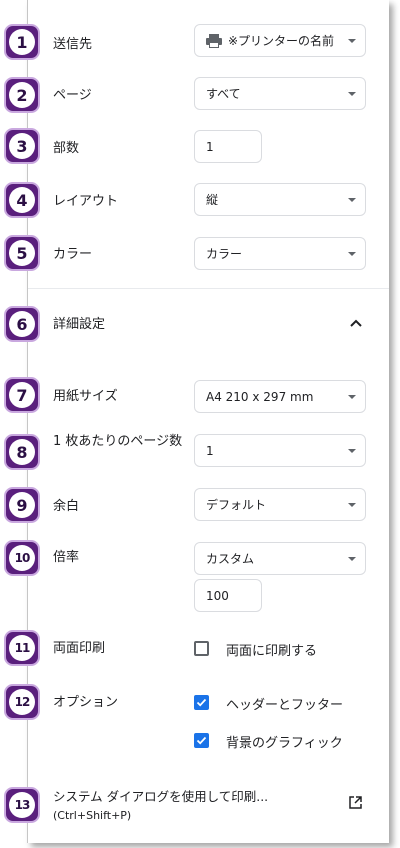 Image resolution: width=400 pixels, height=848 pixels. Describe the element at coordinates (280, 450) in the screenshot. I see `pages-per-sheet-select: 1` at that location.